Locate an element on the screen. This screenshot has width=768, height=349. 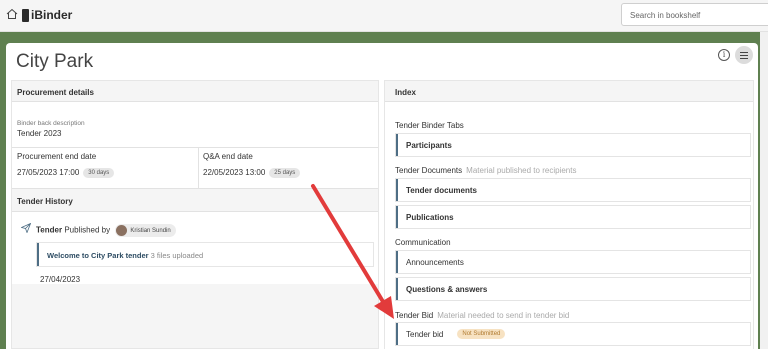
menu-button is located at coordinates (744, 55).